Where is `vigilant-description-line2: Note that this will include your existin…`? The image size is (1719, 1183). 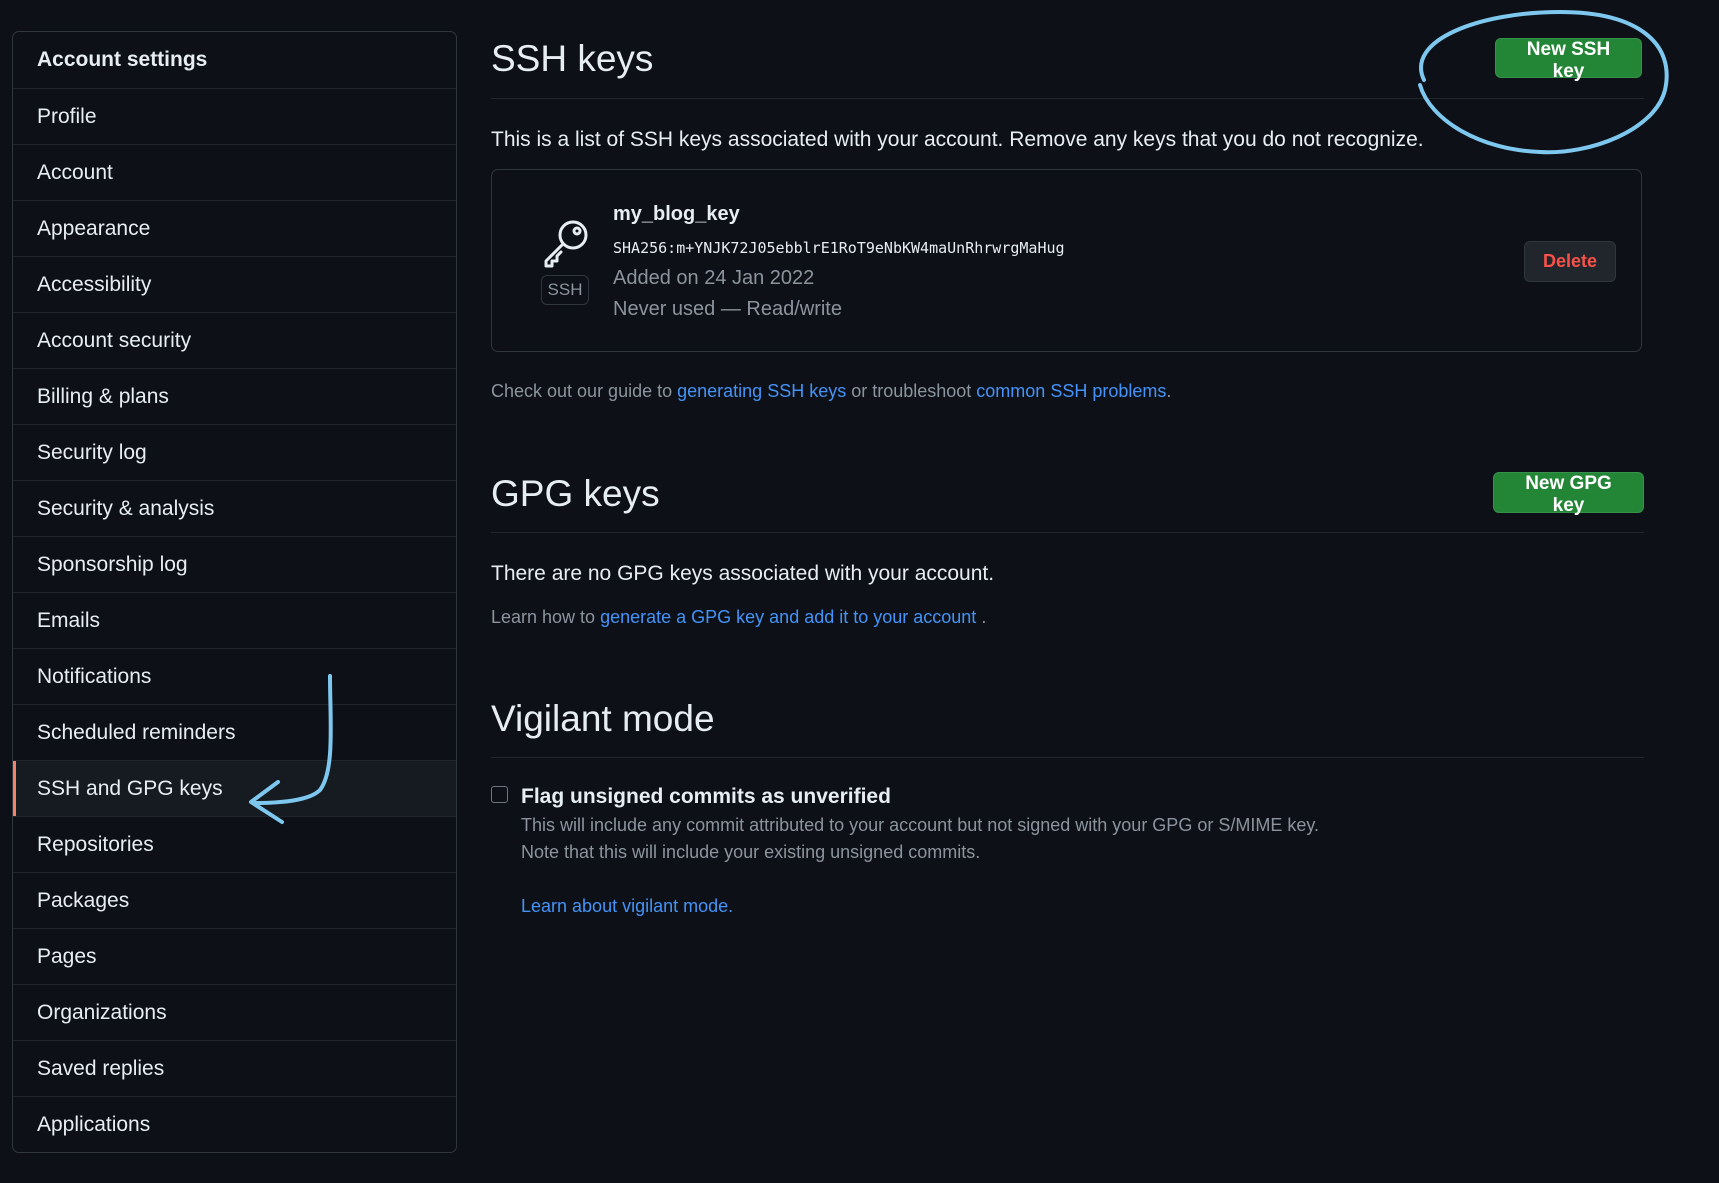 vigilant-description-line2: Note that this will include your existin… is located at coordinates (751, 852).